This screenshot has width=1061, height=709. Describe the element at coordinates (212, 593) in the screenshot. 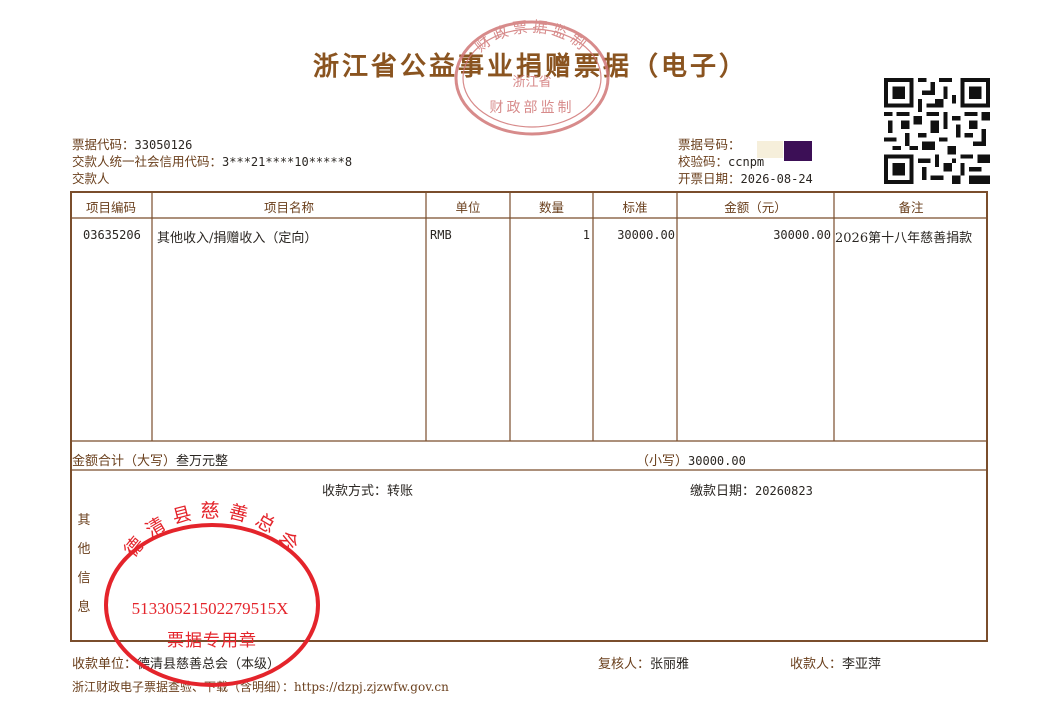

I see `charity-seal-icon: 德清县慈善总会 51330521502279515X 票据专用章` at that location.